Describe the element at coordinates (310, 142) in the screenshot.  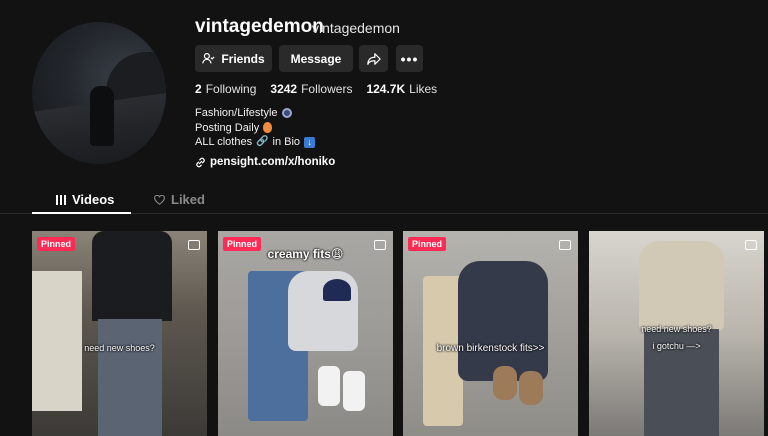
I see `down-arrow-icon: ↓` at that location.